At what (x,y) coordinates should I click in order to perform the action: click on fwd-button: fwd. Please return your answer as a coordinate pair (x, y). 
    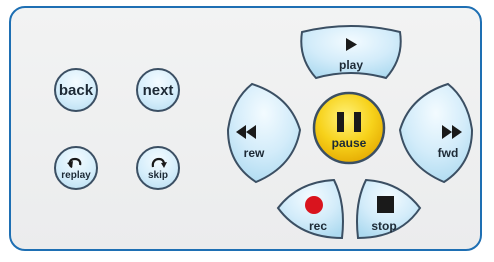
    Looking at the image, I should click on (436, 133).